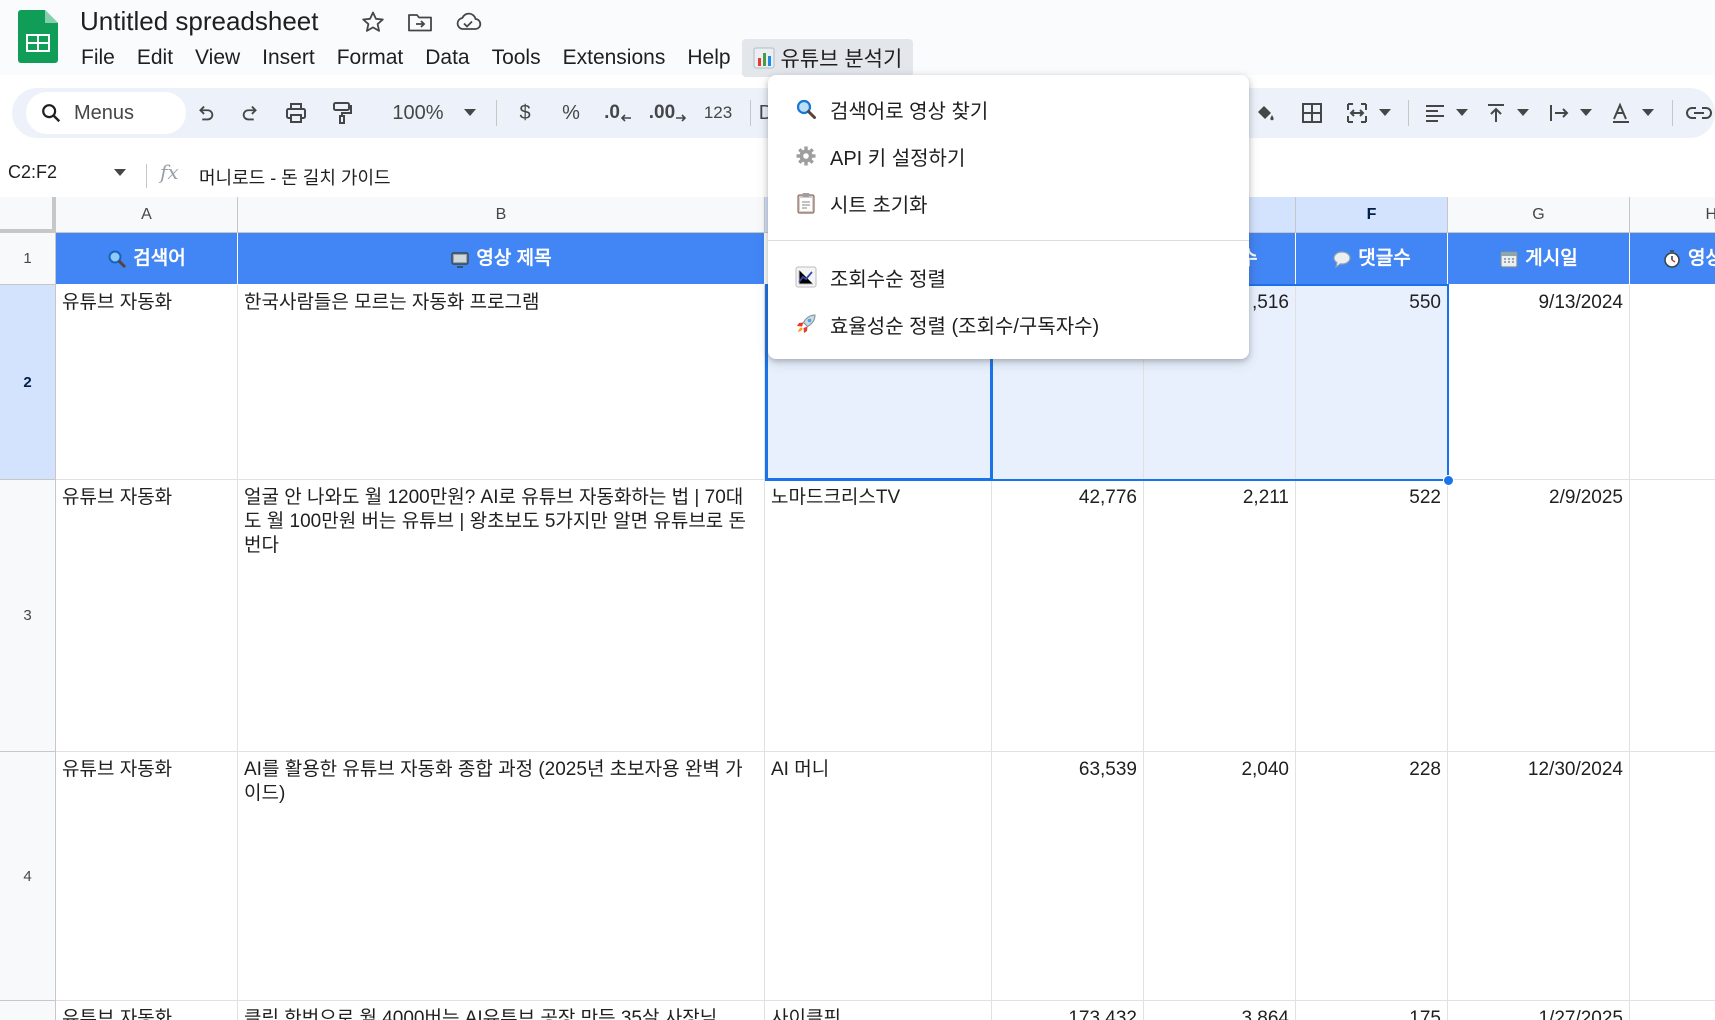  What do you see at coordinates (1220, 616) in the screenshot?
I see `cell-e3: 2,211` at bounding box center [1220, 616].